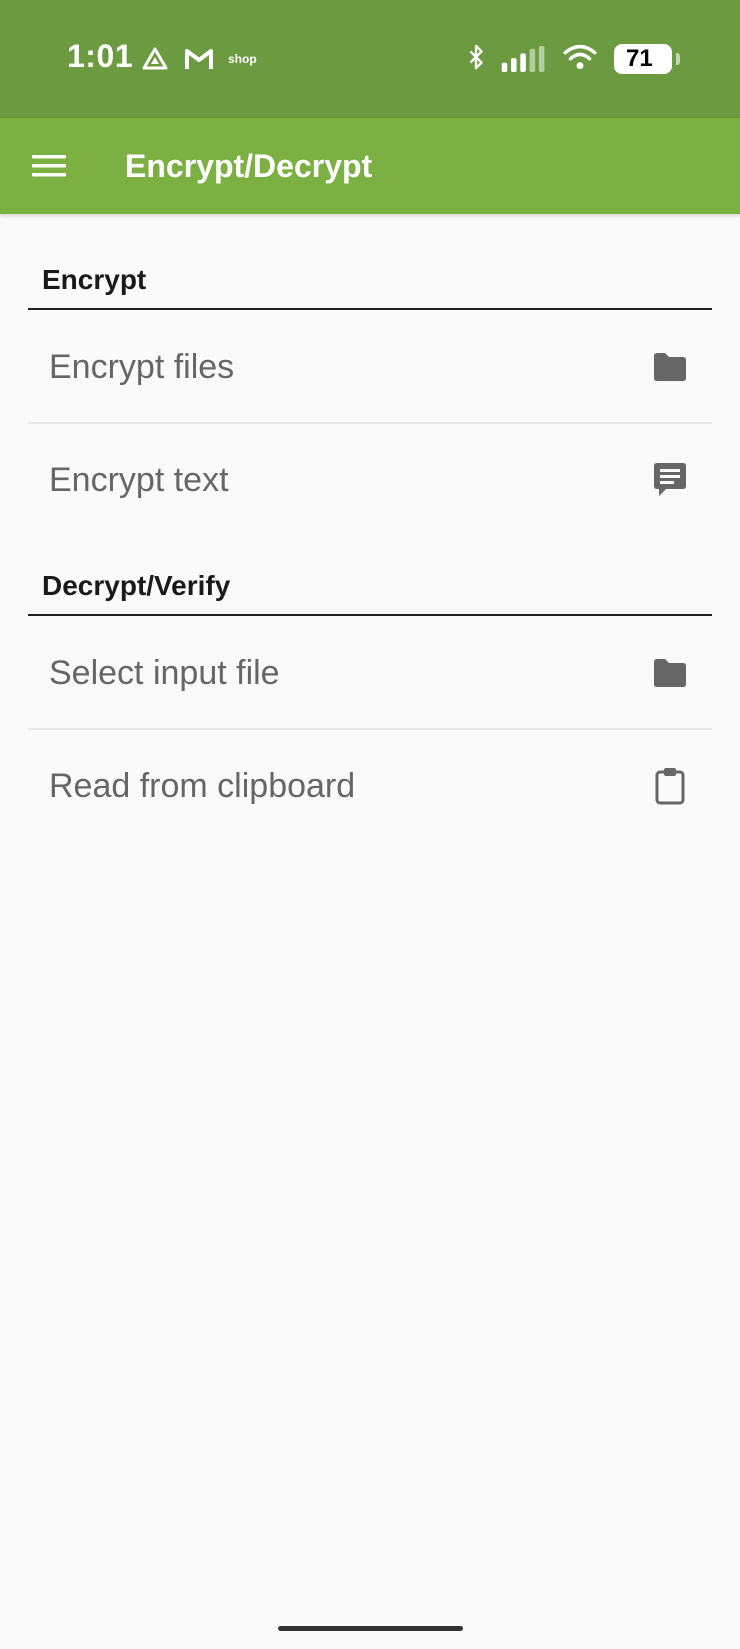  Describe the element at coordinates (370, 1628) in the screenshot. I see `gesture-navigation-handle` at that location.